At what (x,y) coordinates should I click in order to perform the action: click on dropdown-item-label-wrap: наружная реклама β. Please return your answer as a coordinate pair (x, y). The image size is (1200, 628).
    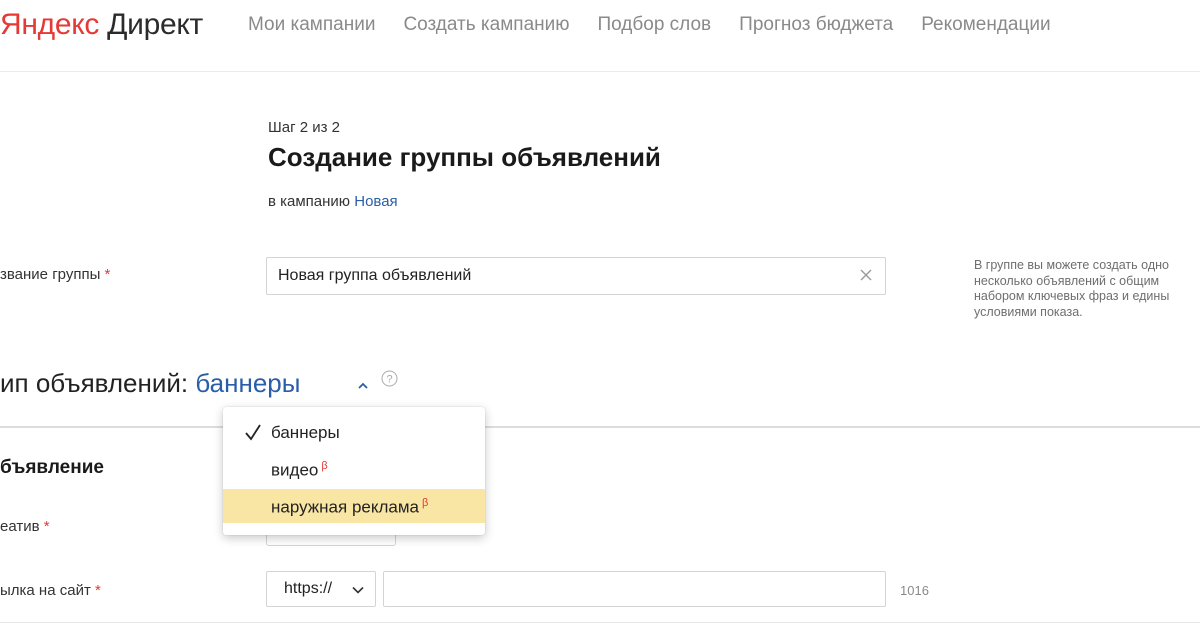
    Looking at the image, I should click on (349, 507).